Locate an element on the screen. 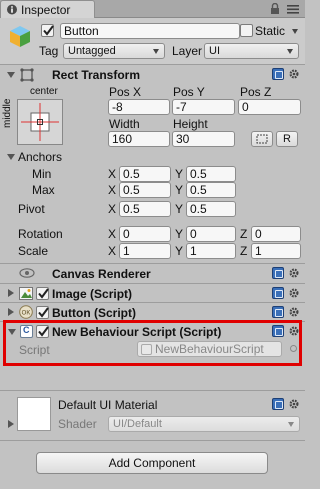 This screenshot has height=489, width=320. image-enabled-checkbox is located at coordinates (42, 293).